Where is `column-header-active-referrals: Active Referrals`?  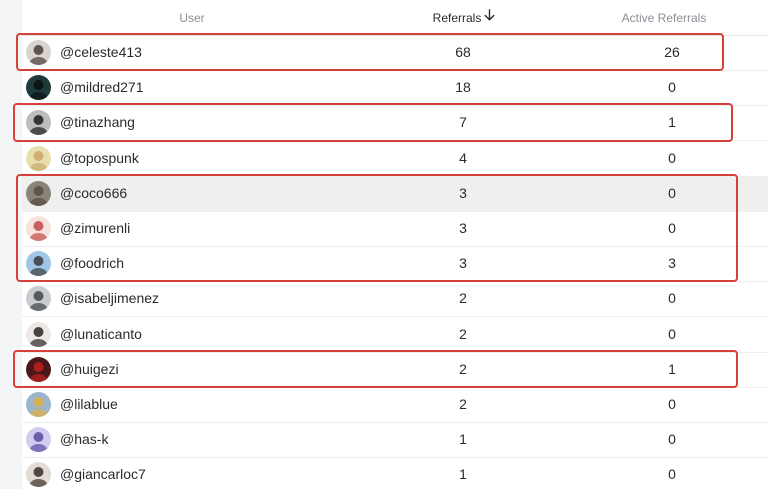
column-header-active-referrals: Active Referrals is located at coordinates (664, 17).